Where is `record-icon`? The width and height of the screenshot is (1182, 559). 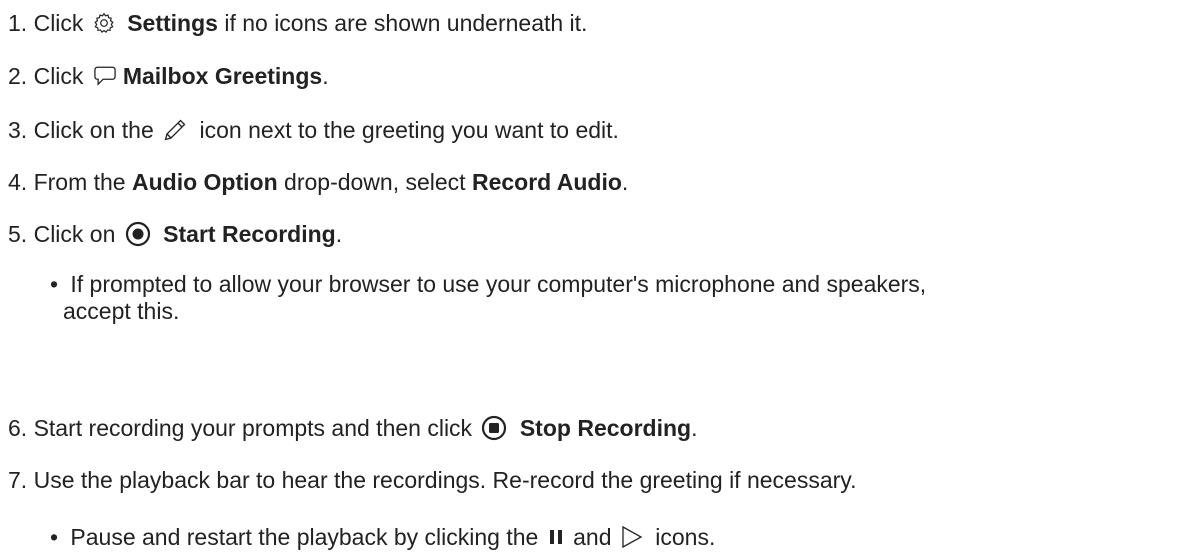 record-icon is located at coordinates (138, 234).